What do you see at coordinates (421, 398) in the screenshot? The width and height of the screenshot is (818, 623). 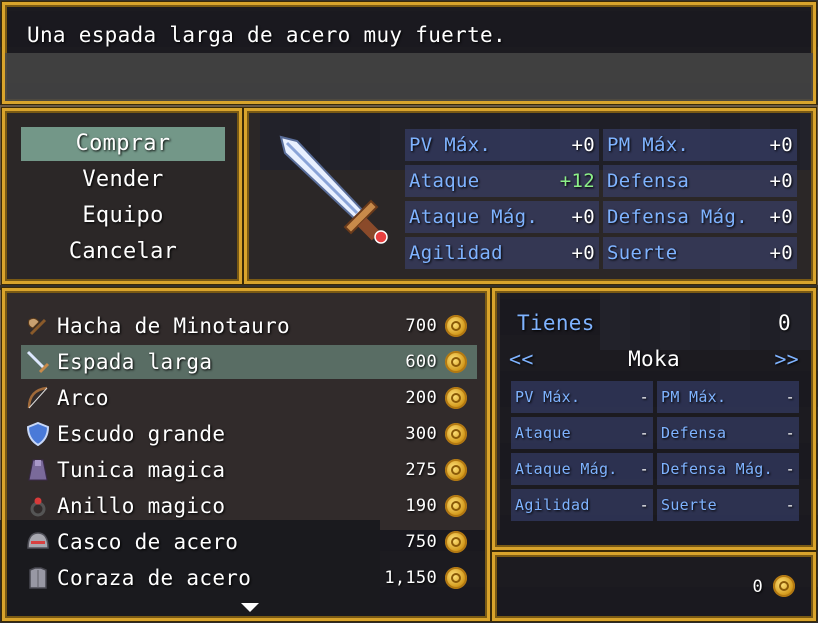 I see `item-price: 200` at bounding box center [421, 398].